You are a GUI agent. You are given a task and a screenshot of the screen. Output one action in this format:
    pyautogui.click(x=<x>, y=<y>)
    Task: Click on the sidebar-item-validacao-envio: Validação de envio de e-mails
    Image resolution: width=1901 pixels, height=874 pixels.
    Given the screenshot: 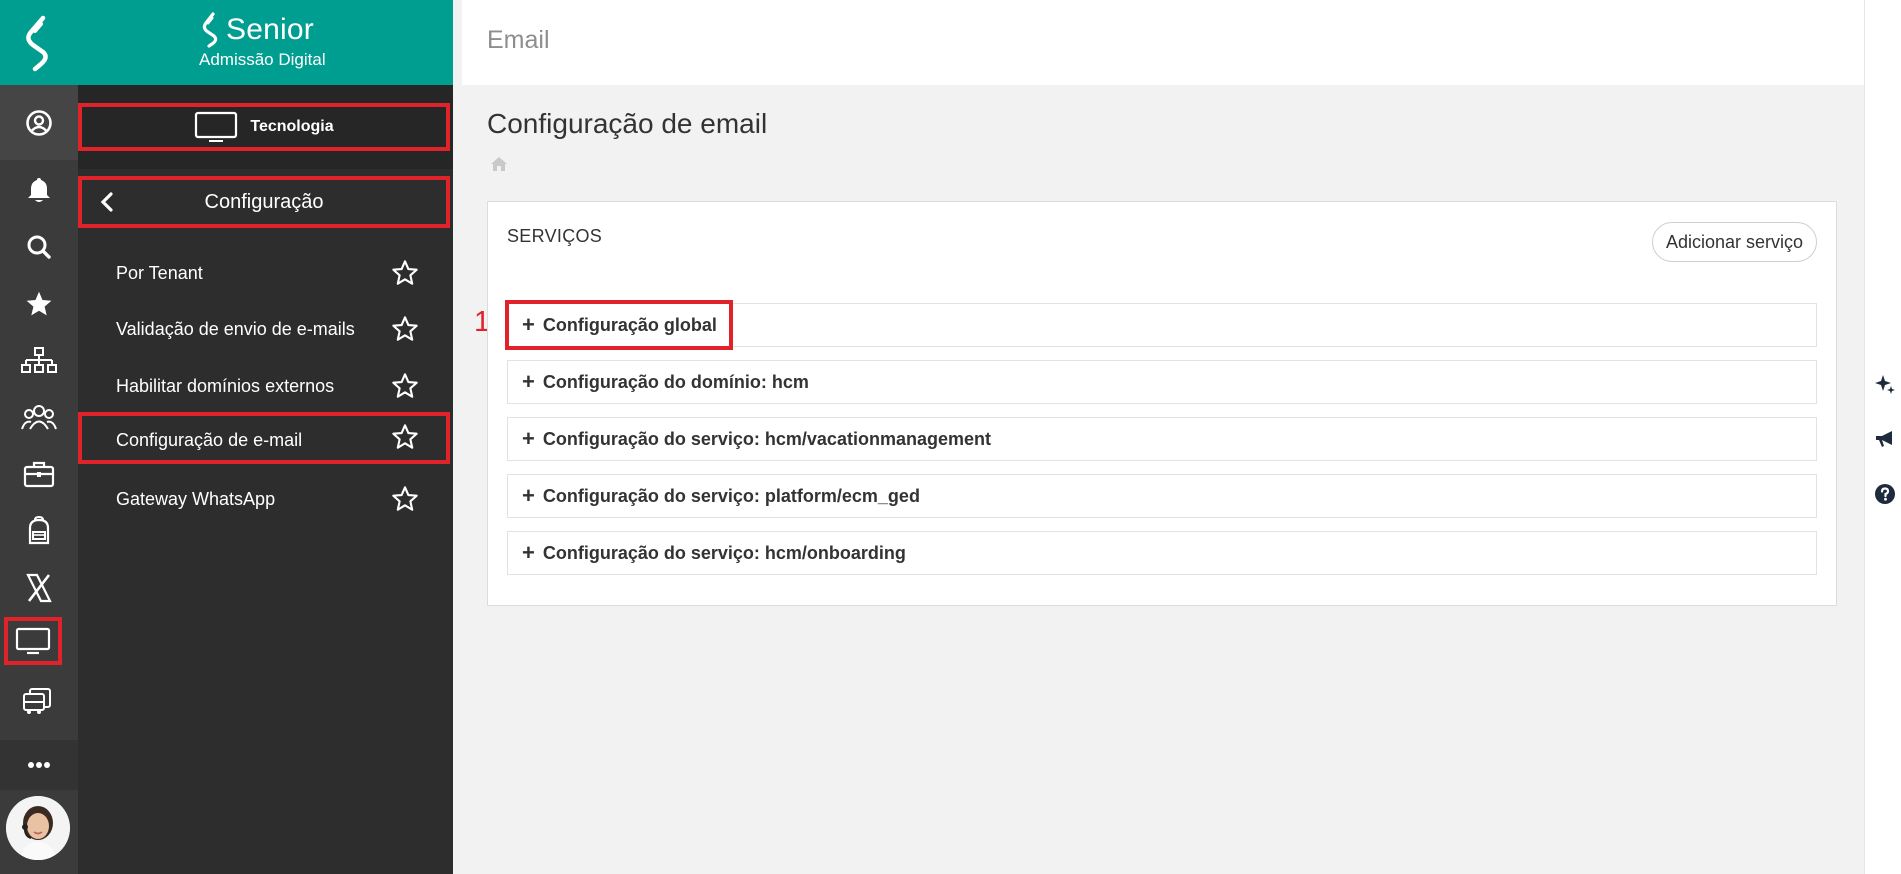 What is the action you would take?
    pyautogui.click(x=264, y=330)
    